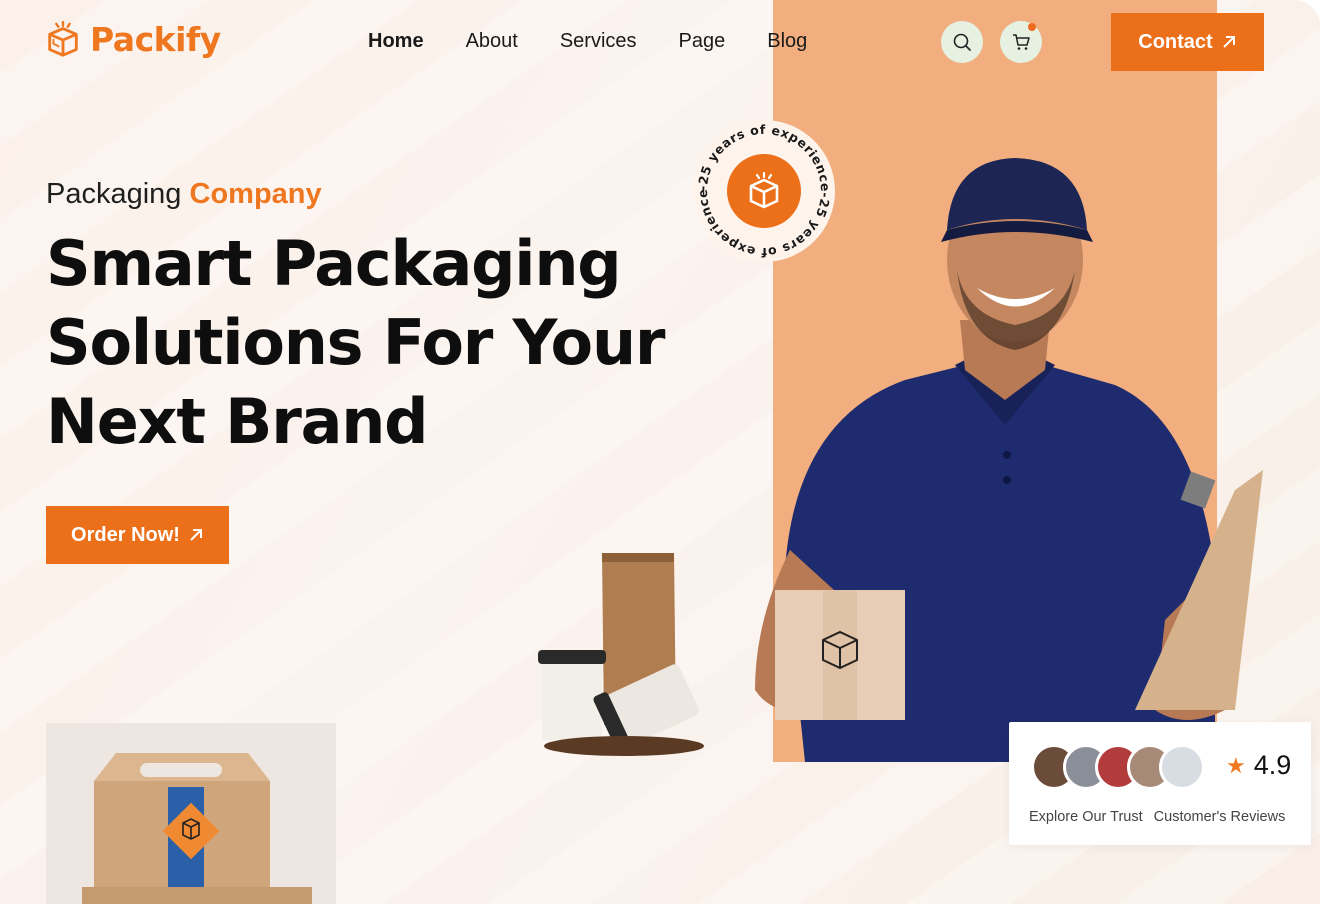 This screenshot has width=1320, height=904. I want to click on search-icon, so click(962, 42).